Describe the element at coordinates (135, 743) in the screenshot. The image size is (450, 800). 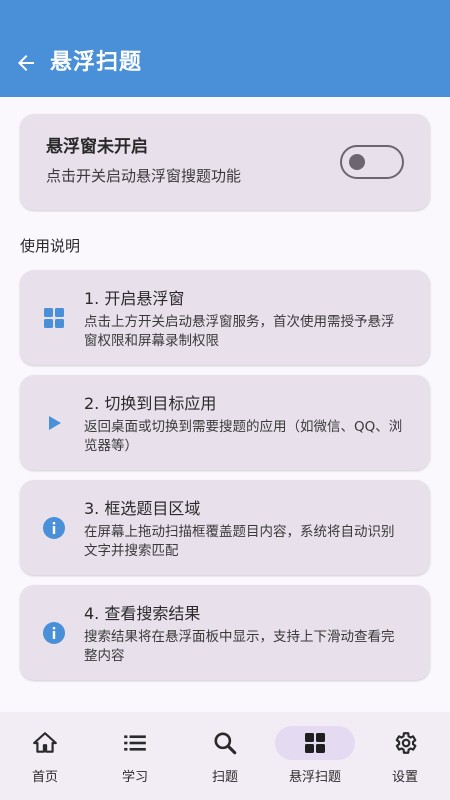
I see `list-icon` at that location.